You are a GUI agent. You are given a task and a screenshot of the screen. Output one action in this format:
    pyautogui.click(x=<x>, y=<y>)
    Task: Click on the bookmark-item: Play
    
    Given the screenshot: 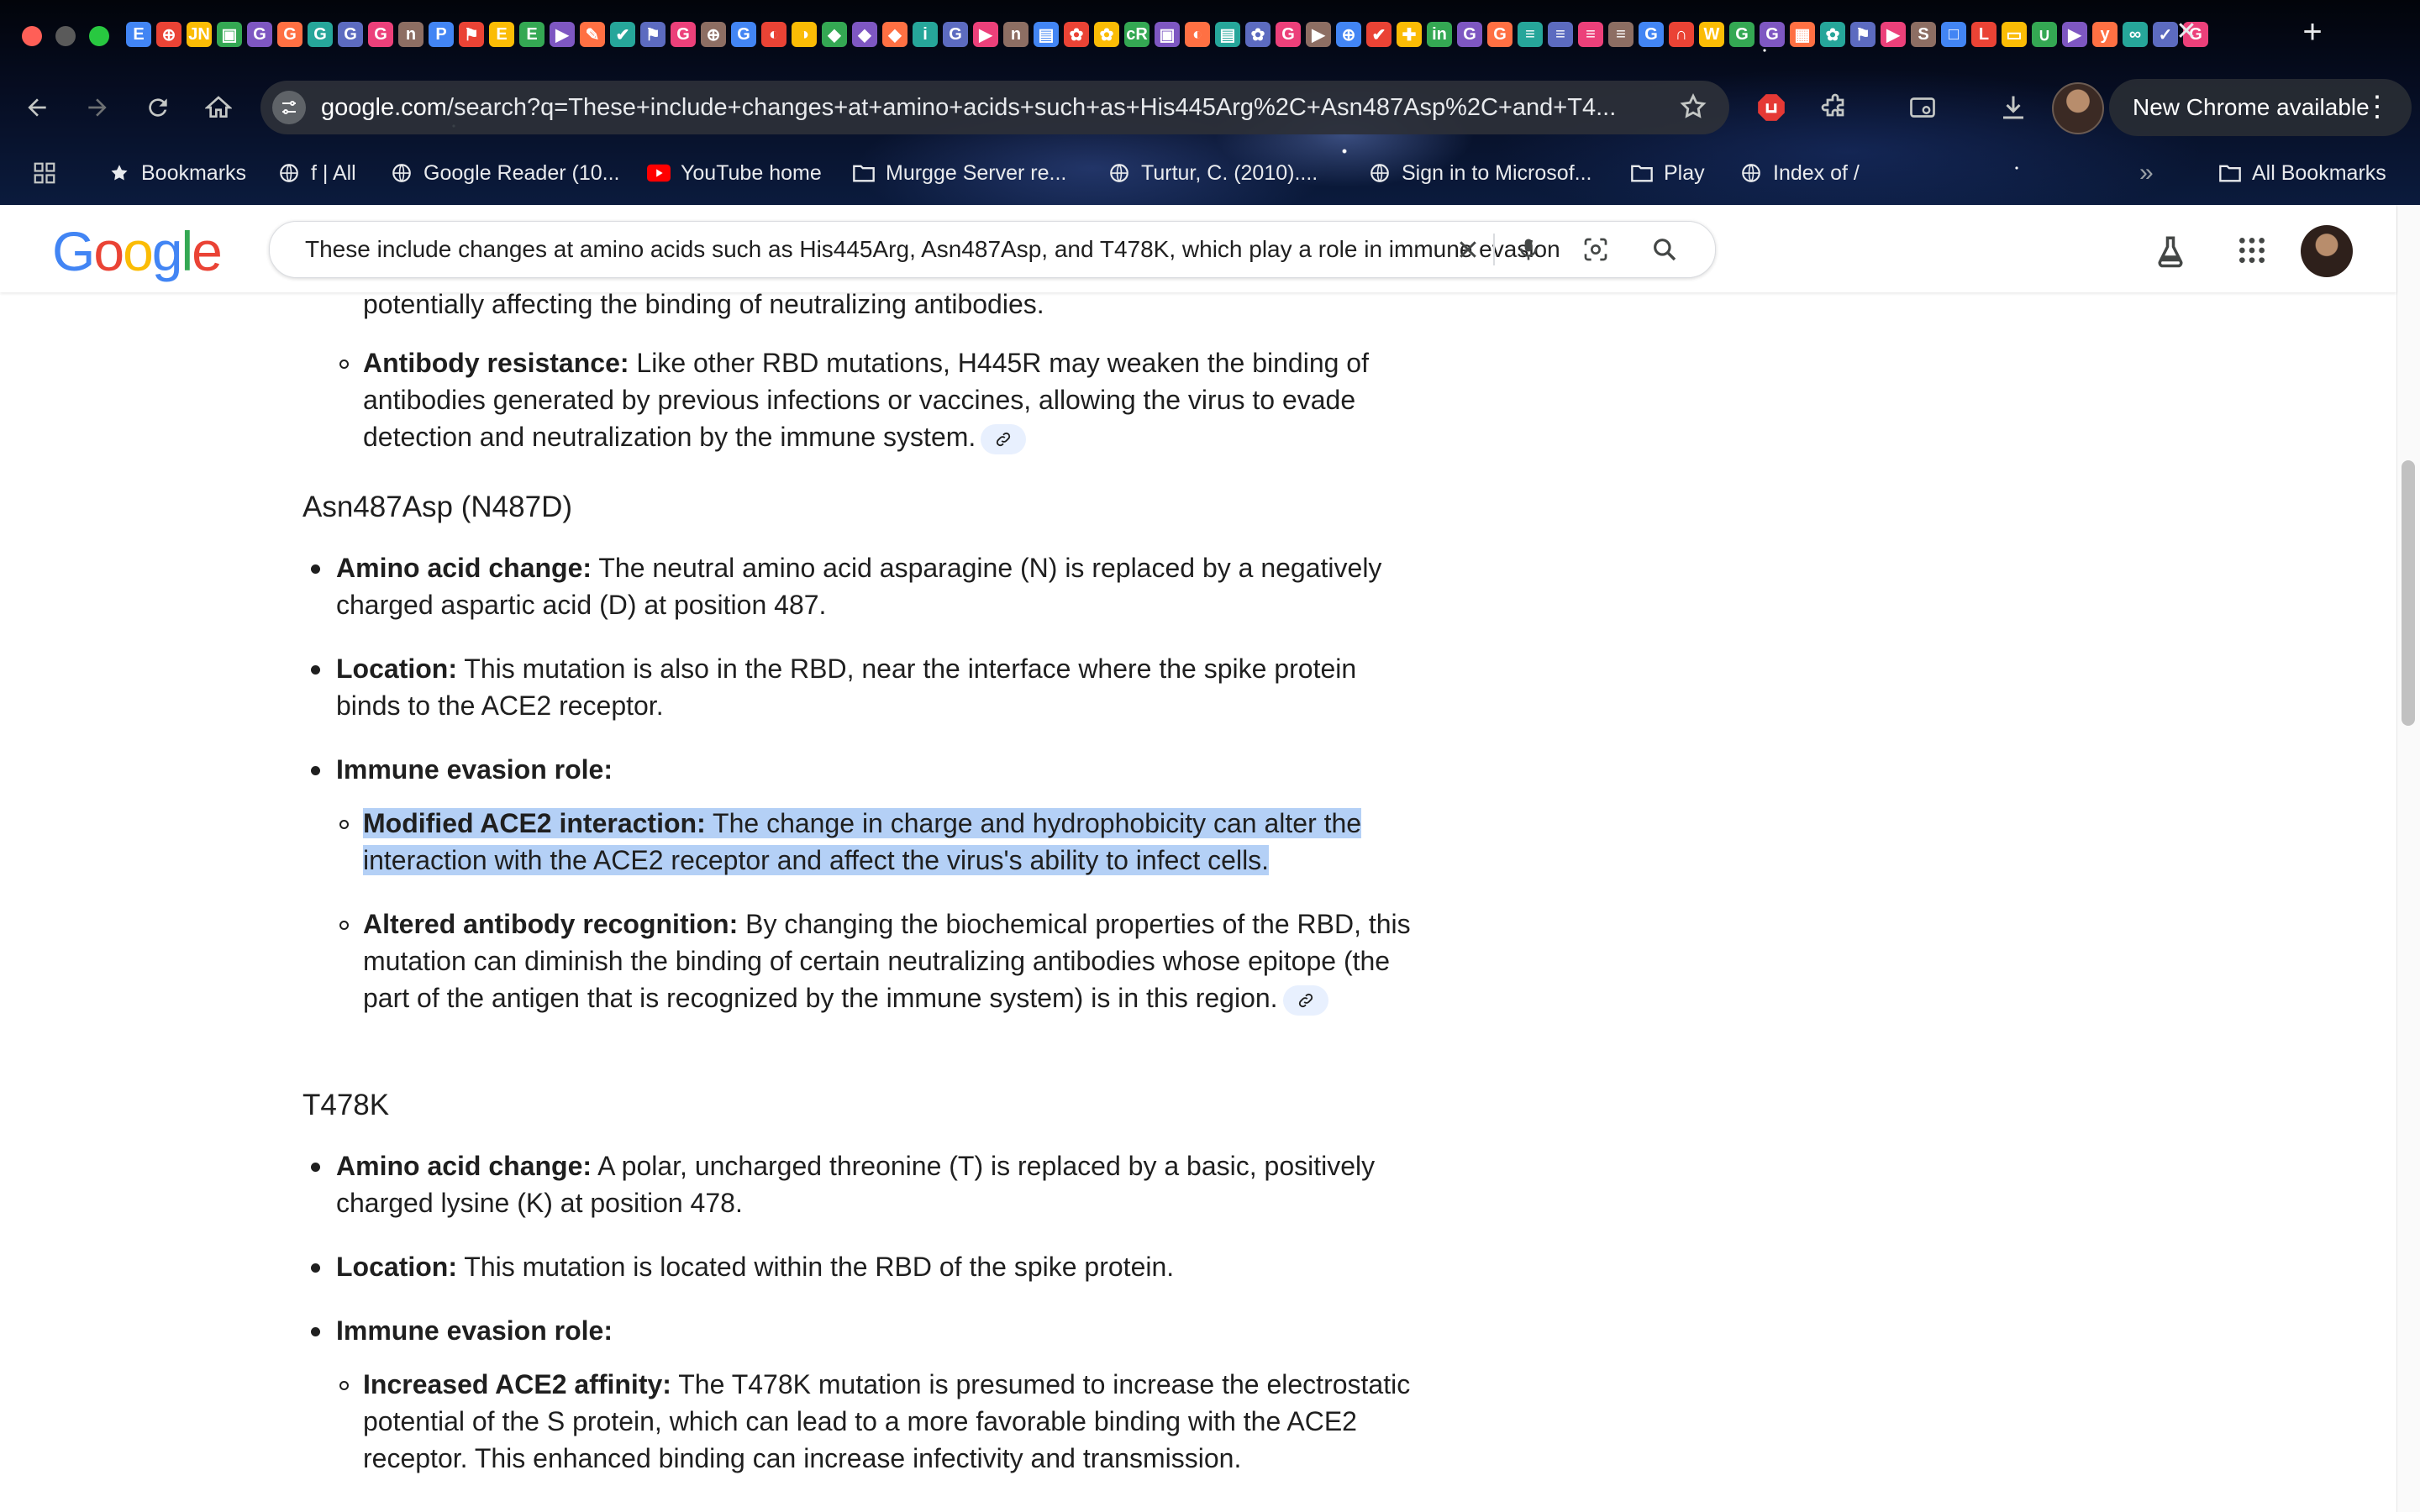 What is the action you would take?
    pyautogui.click(x=1667, y=173)
    